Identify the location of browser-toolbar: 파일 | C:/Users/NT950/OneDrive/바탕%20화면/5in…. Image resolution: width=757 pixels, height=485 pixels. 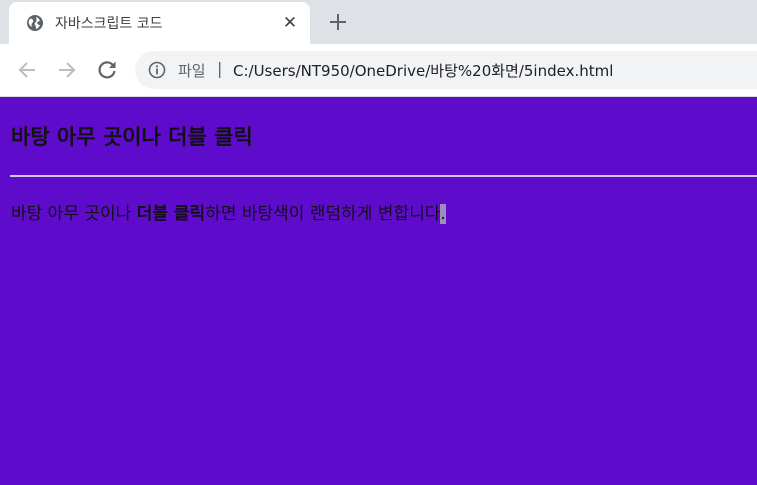
(378, 70).